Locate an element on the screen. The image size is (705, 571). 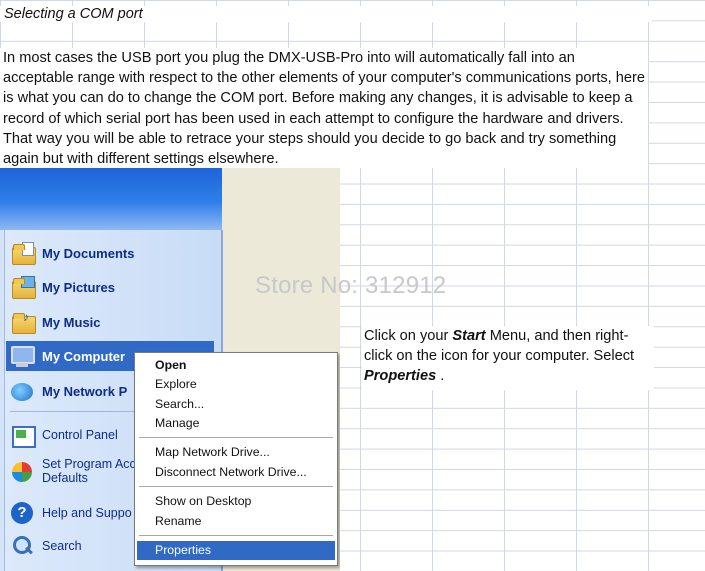
search-icon is located at coordinates (23, 546).